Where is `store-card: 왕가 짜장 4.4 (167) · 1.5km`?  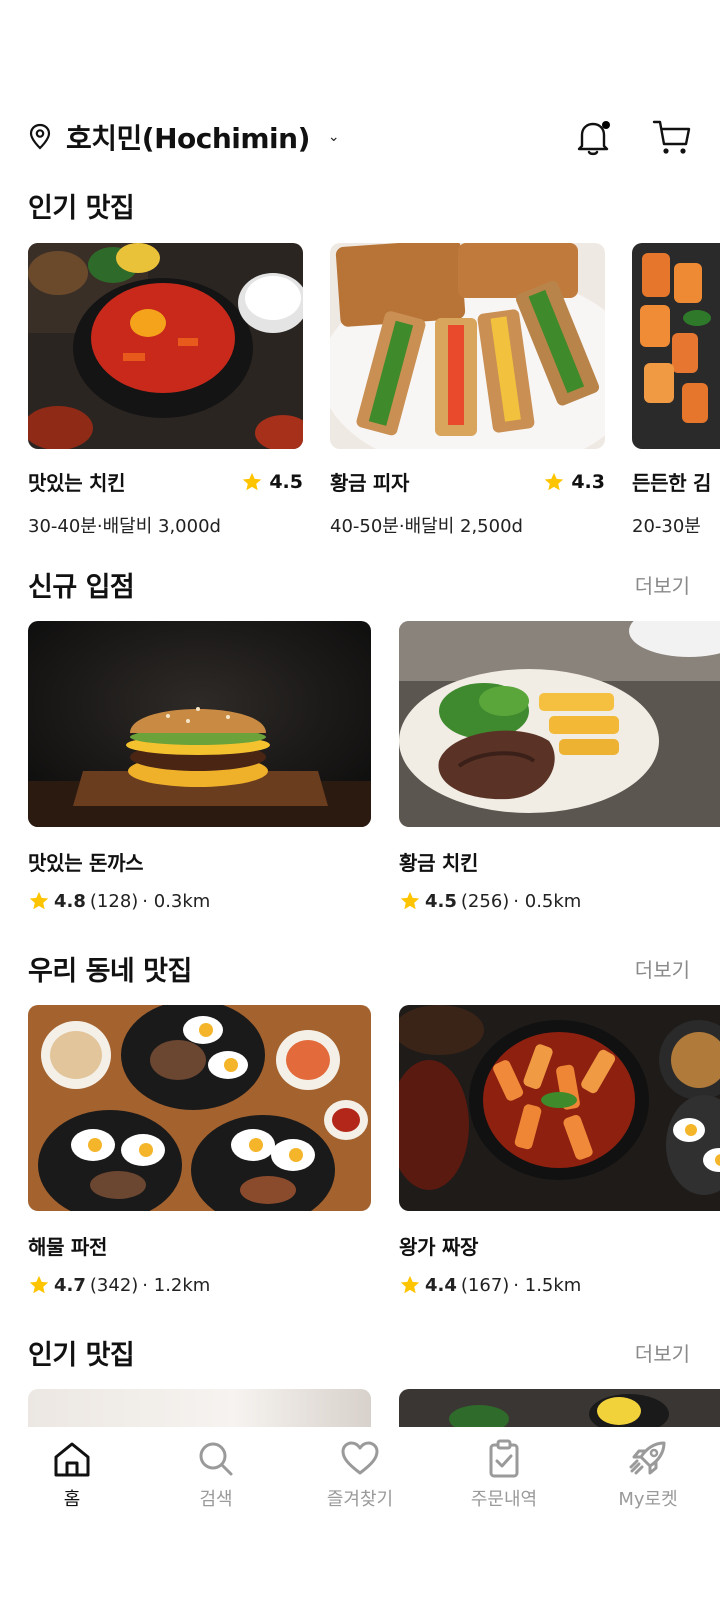
store-card: 왕가 짜장 4.4 (167) · 1.5km is located at coordinates (559, 1150).